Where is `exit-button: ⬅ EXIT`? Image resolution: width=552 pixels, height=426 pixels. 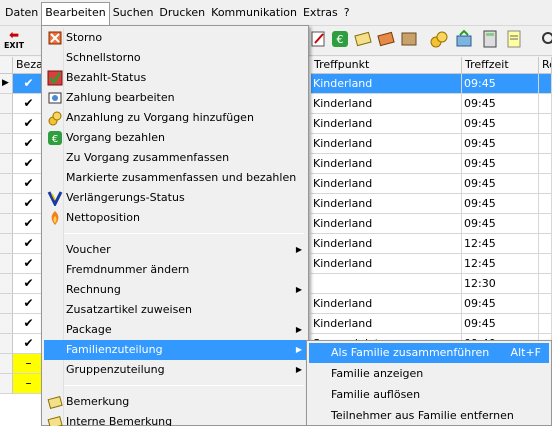
exit-button: ⬅ EXIT is located at coordinates (14, 41).